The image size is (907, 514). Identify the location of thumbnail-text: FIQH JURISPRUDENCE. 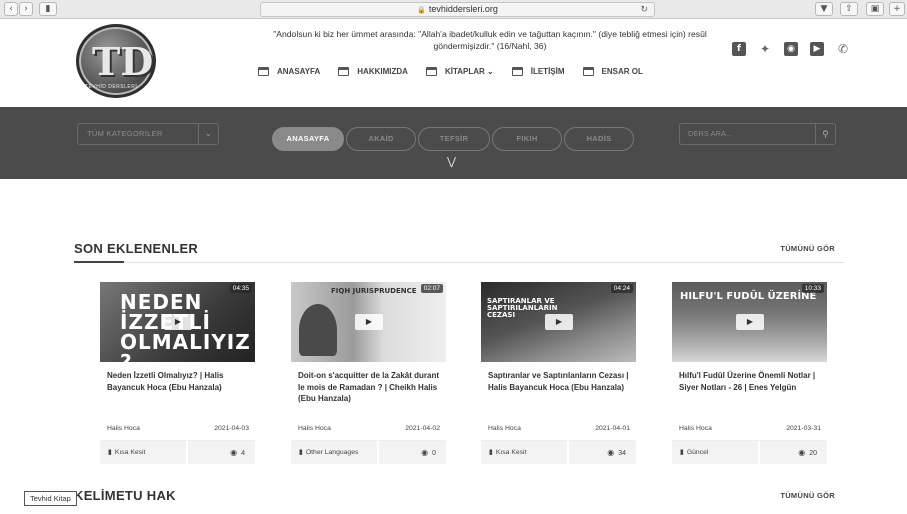
(374, 291).